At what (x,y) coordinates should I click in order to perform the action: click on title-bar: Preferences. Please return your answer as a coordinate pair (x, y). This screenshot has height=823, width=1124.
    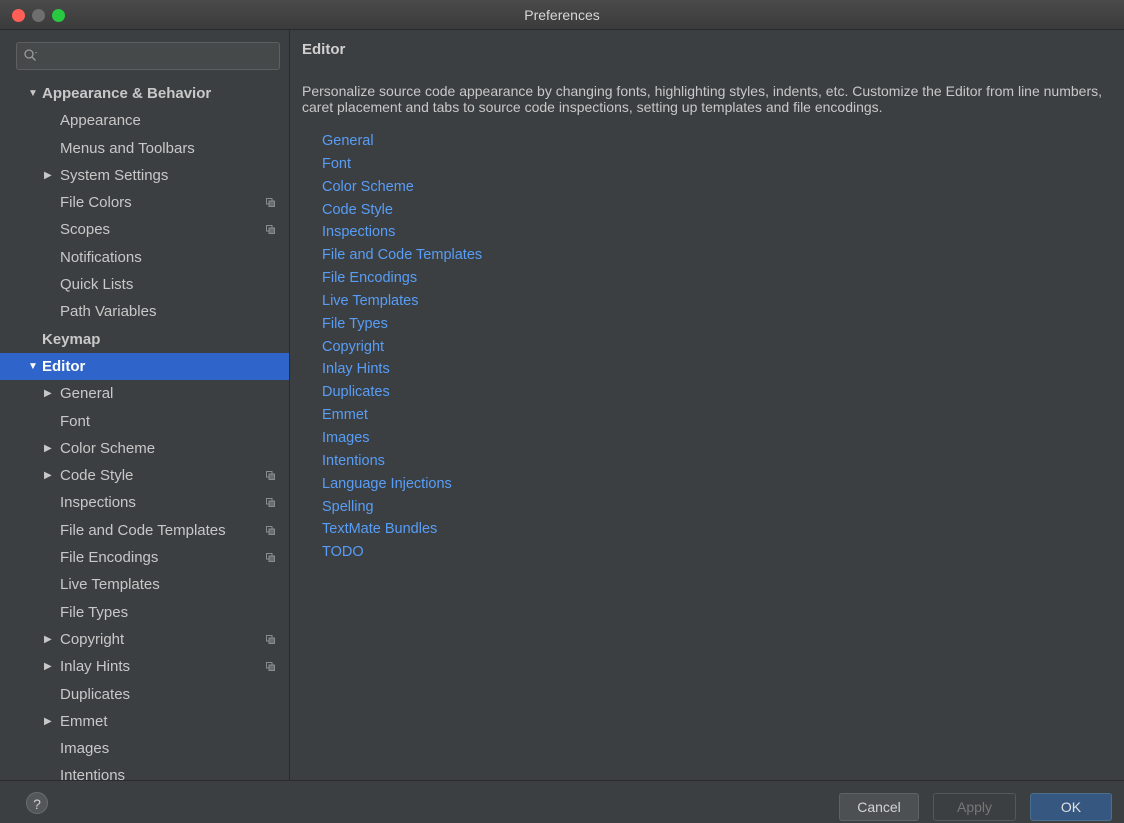
    Looking at the image, I should click on (562, 15).